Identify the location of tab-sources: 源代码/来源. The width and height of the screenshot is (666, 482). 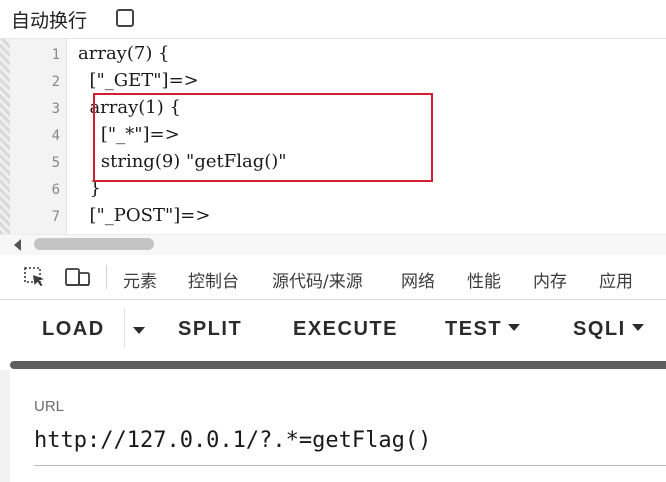
(317, 279).